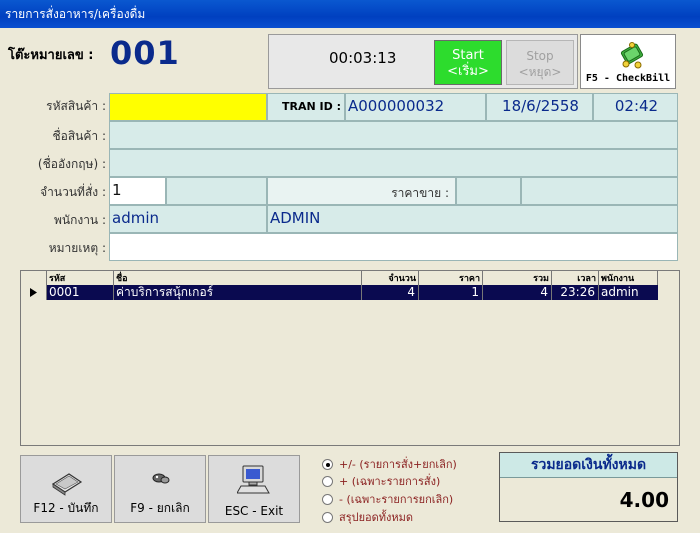  Describe the element at coordinates (77, 248) in the screenshot. I see `note-label: หมายเหตุ :` at that location.